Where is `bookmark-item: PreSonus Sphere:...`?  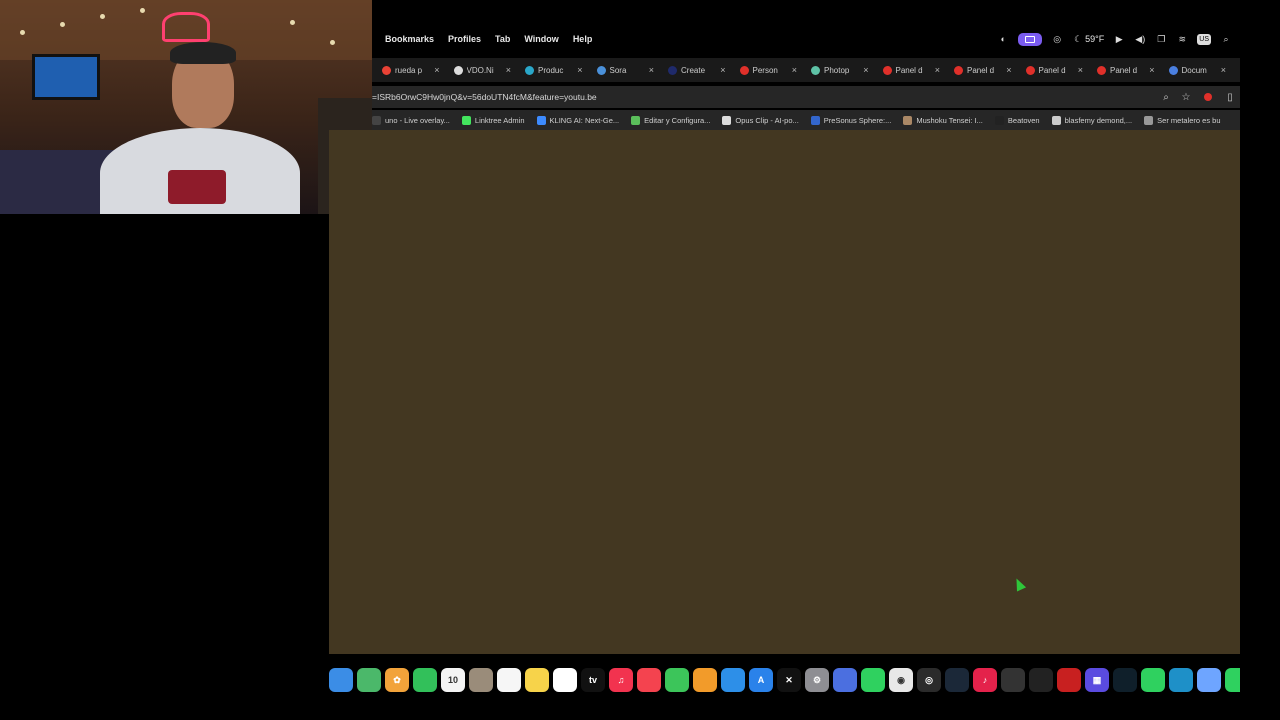
bookmark-item: PreSonus Sphere:... is located at coordinates (850, 120).